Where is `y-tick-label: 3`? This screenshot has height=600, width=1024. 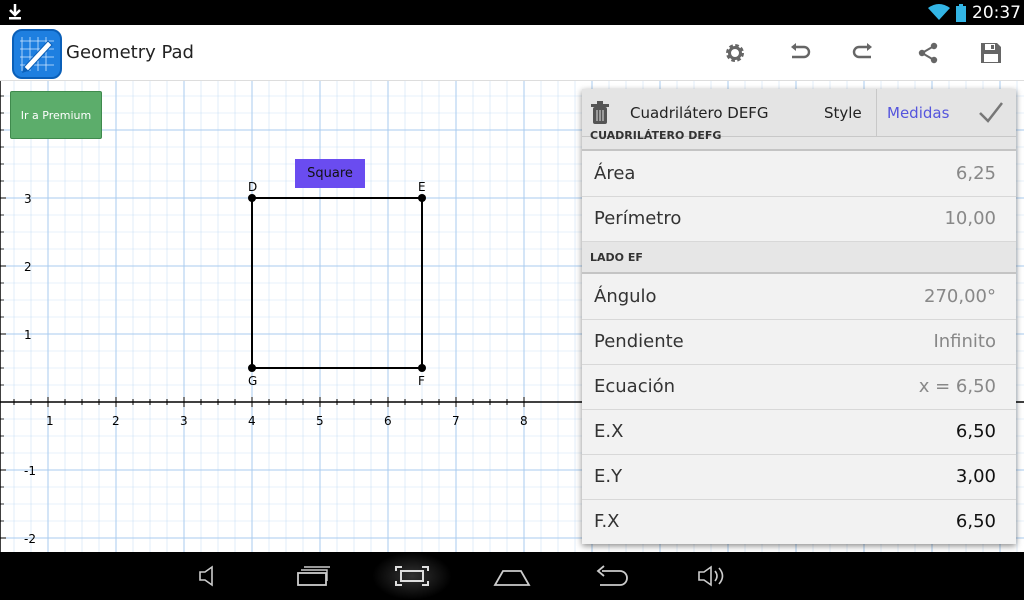
y-tick-label: 3 is located at coordinates (28, 199).